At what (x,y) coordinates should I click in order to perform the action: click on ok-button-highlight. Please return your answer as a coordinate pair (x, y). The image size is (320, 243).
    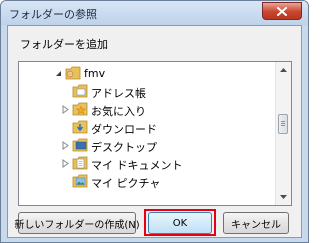
    Looking at the image, I should click on (180, 222).